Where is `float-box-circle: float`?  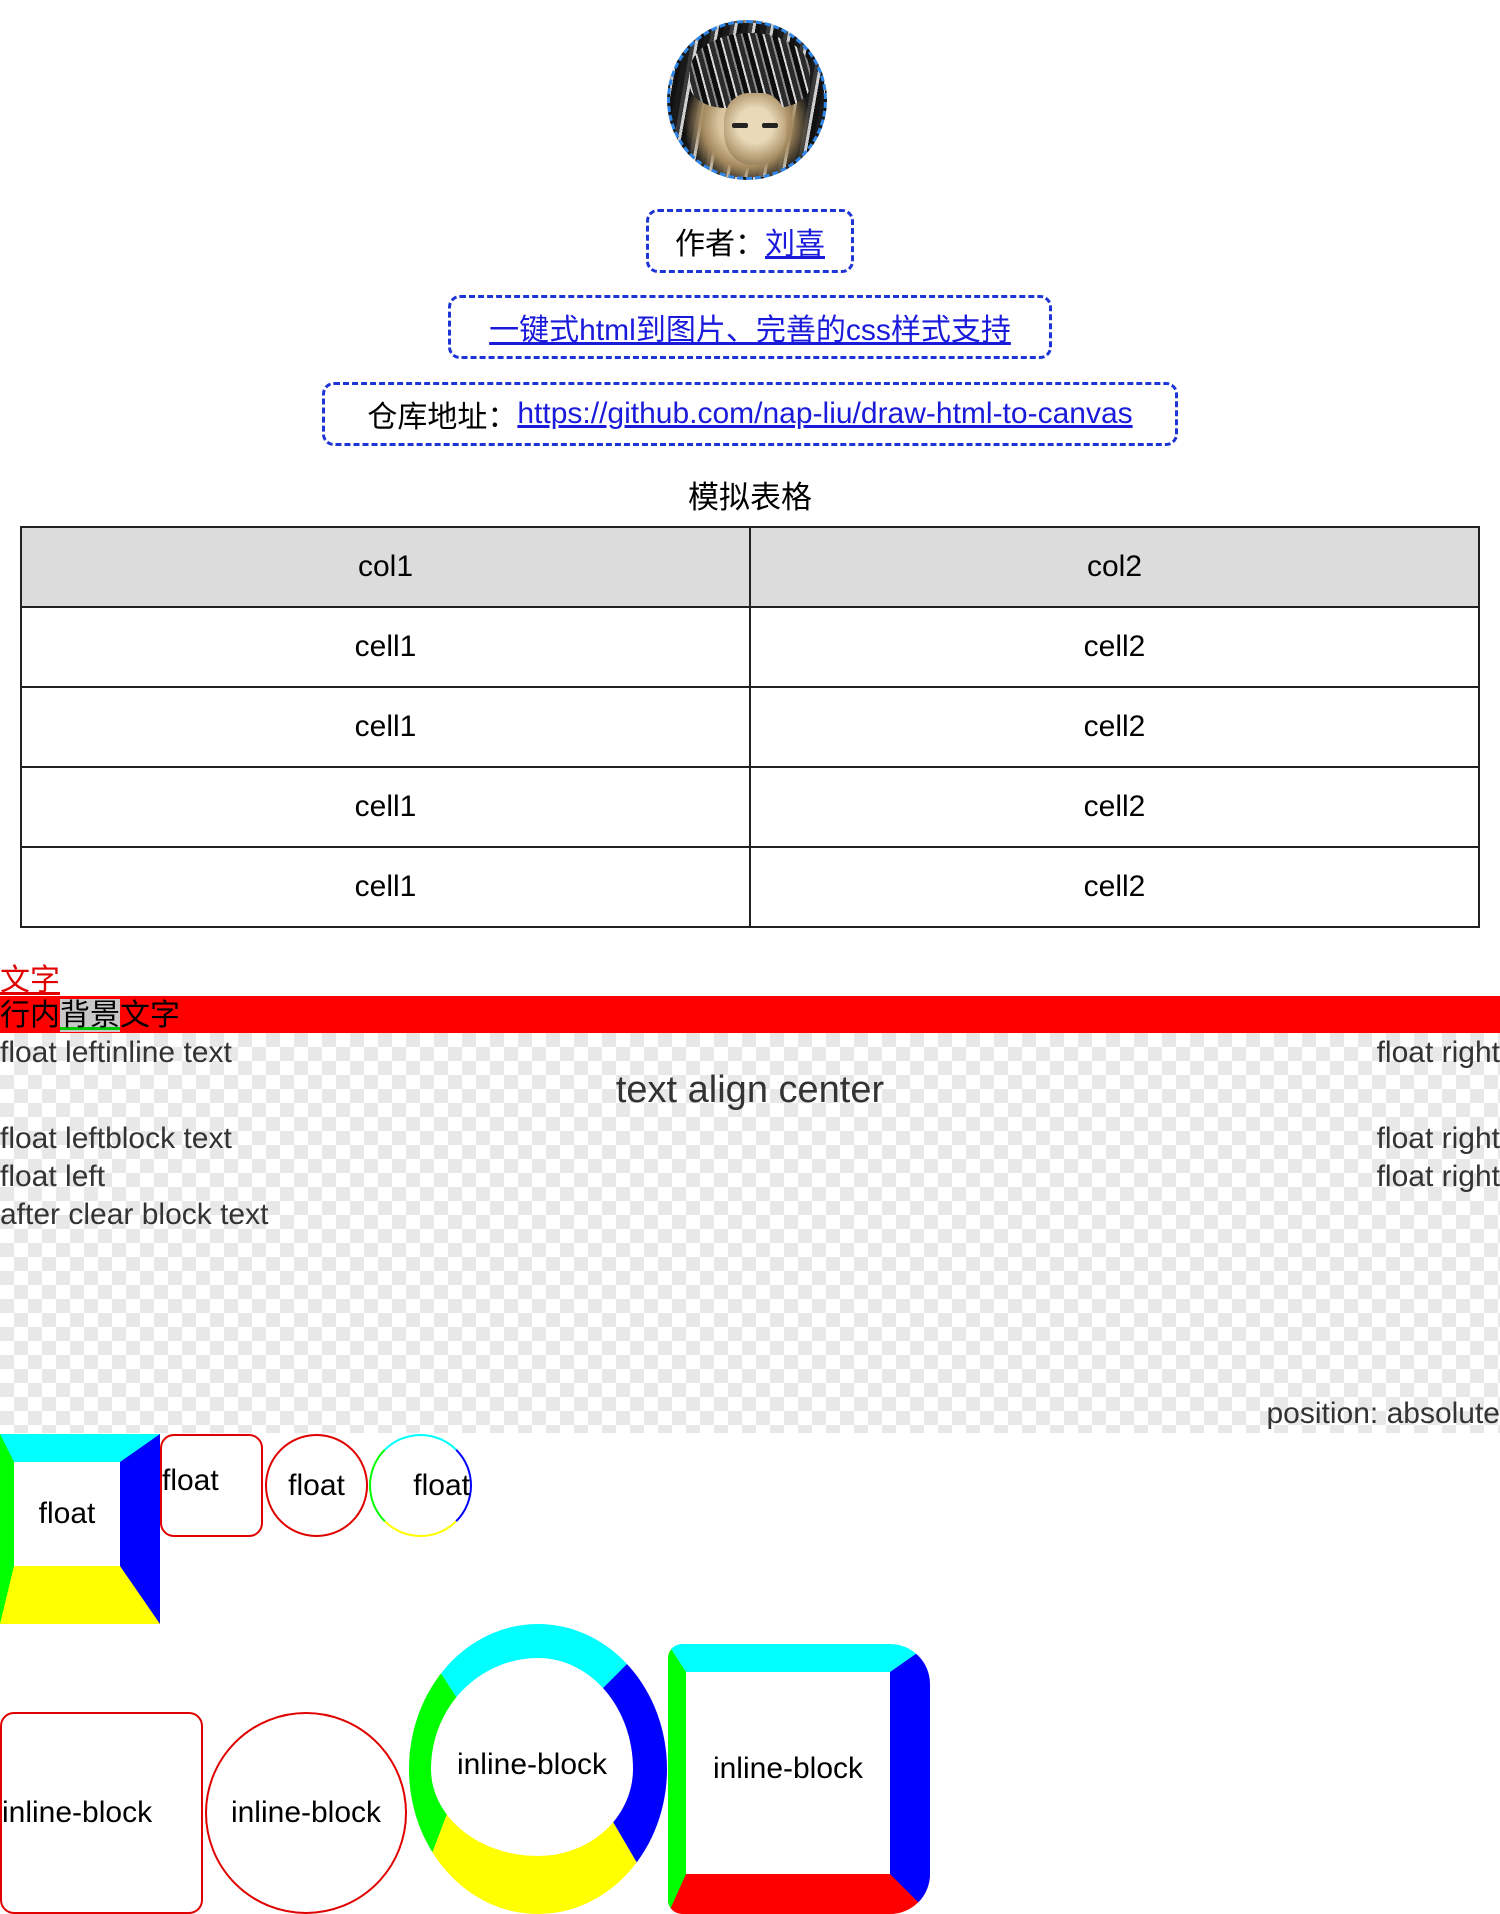
float-box-circle: float is located at coordinates (316, 1485).